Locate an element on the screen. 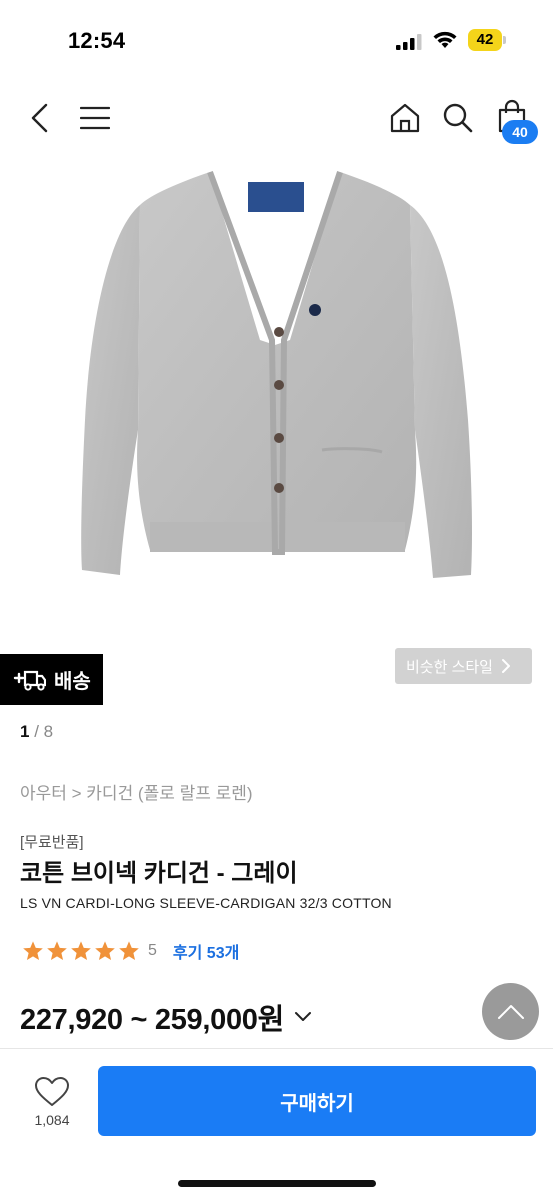 This screenshot has width=553, height=1200. hamburger-icon is located at coordinates (95, 118).